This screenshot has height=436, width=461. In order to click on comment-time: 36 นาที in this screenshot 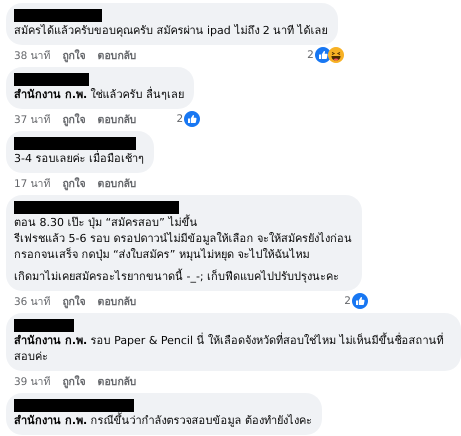, I will do `click(32, 302)`.